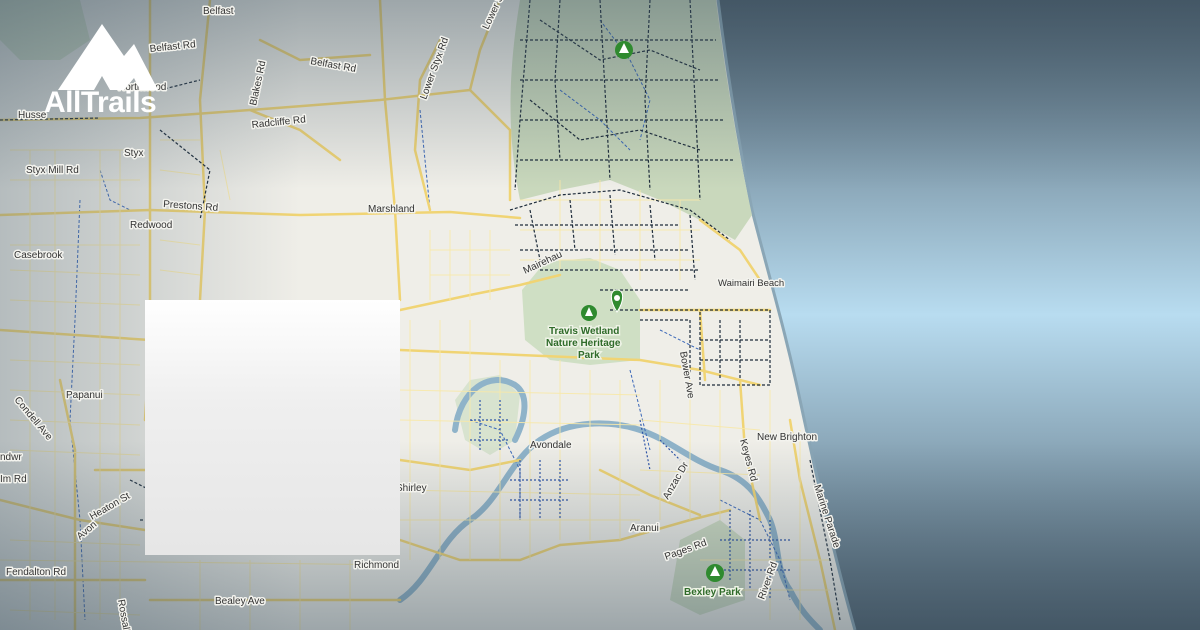  Describe the element at coordinates (644, 528) in the screenshot. I see `label-aranui: Aranui` at that location.